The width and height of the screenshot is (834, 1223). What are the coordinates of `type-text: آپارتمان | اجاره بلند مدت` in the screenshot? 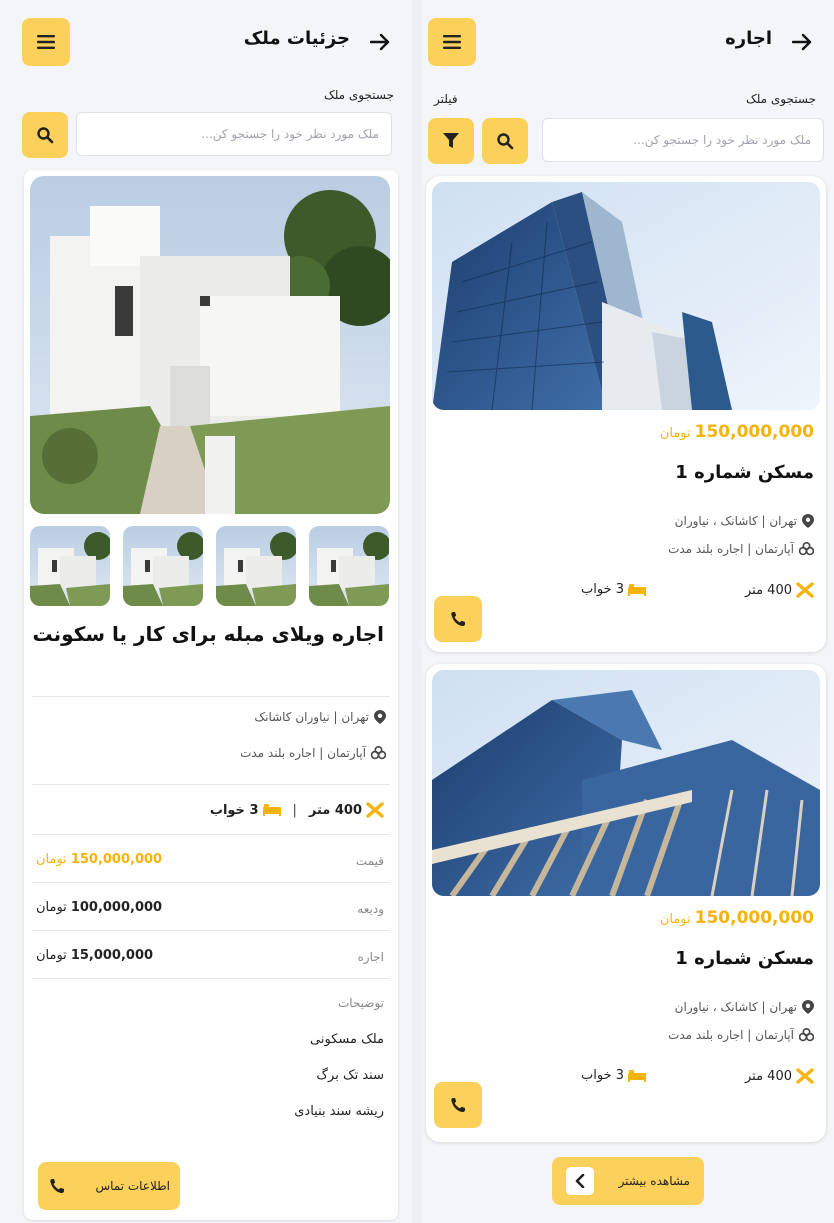 It's located at (303, 753).